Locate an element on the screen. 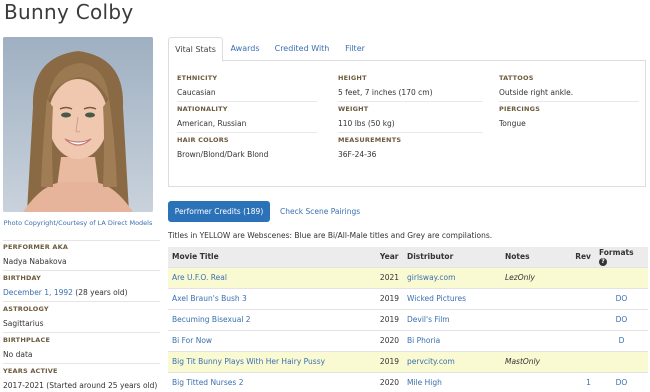 Image resolution: width=650 pixels, height=392 pixels. col-formats: Formats ? is located at coordinates (621, 257).